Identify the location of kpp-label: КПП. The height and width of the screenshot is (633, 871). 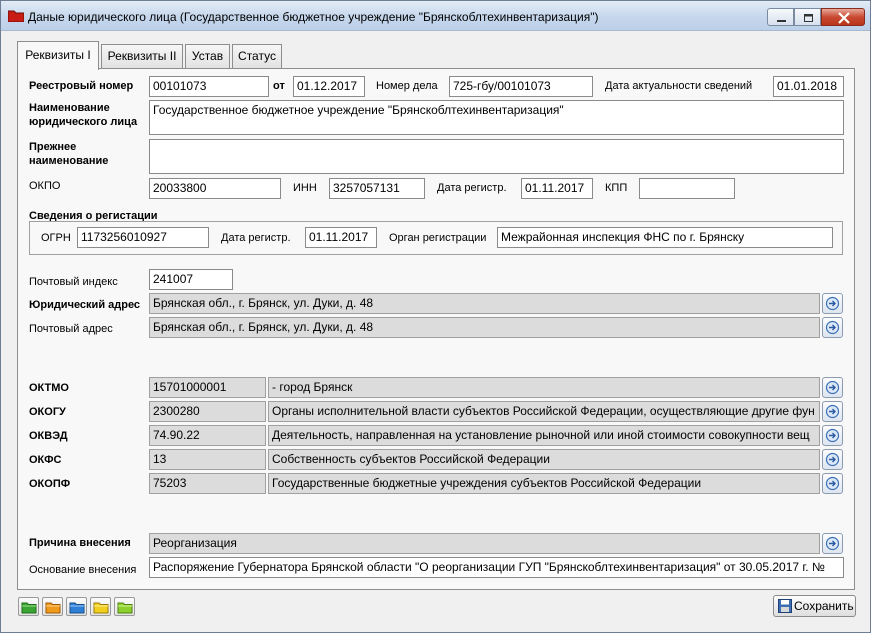
(616, 188).